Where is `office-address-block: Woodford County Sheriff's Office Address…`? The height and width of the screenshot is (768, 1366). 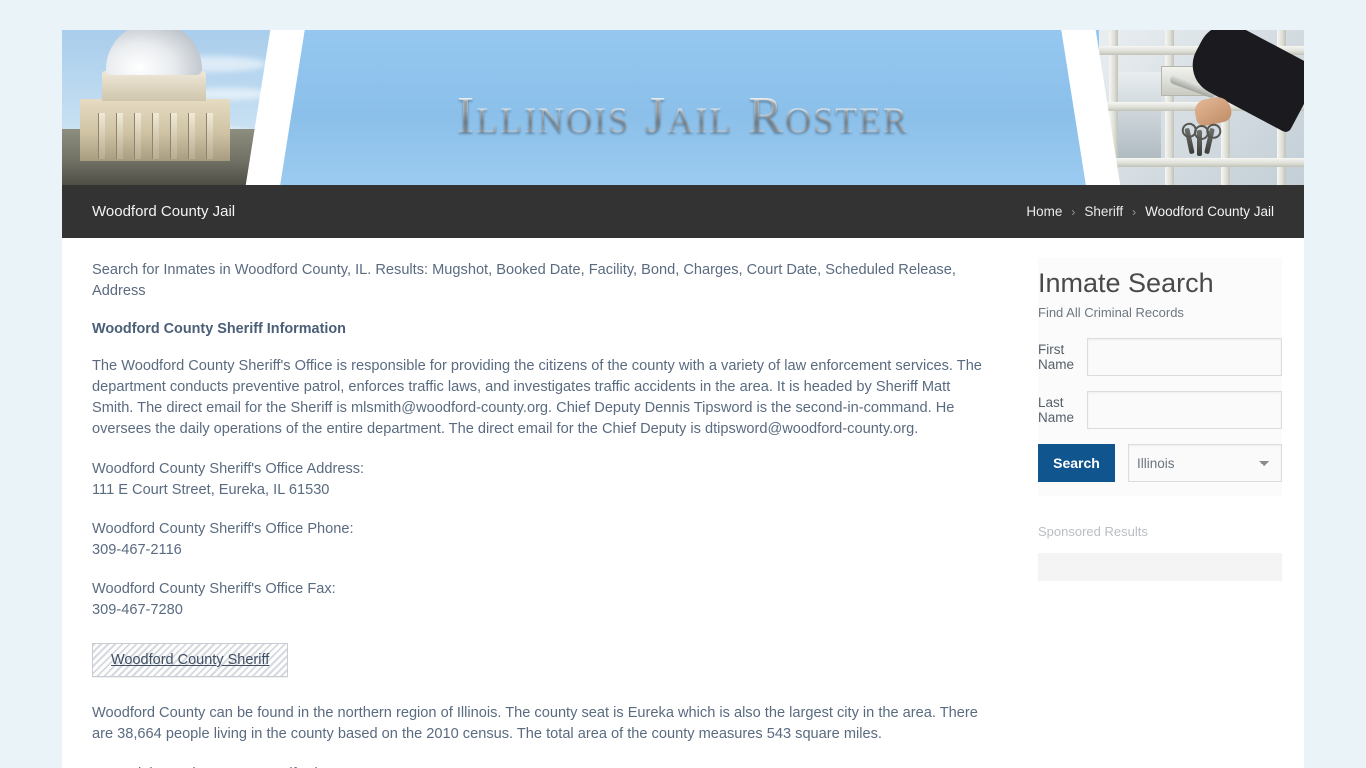 office-address-block: Woodford County Sheriff's Office Address… is located at coordinates (543, 480).